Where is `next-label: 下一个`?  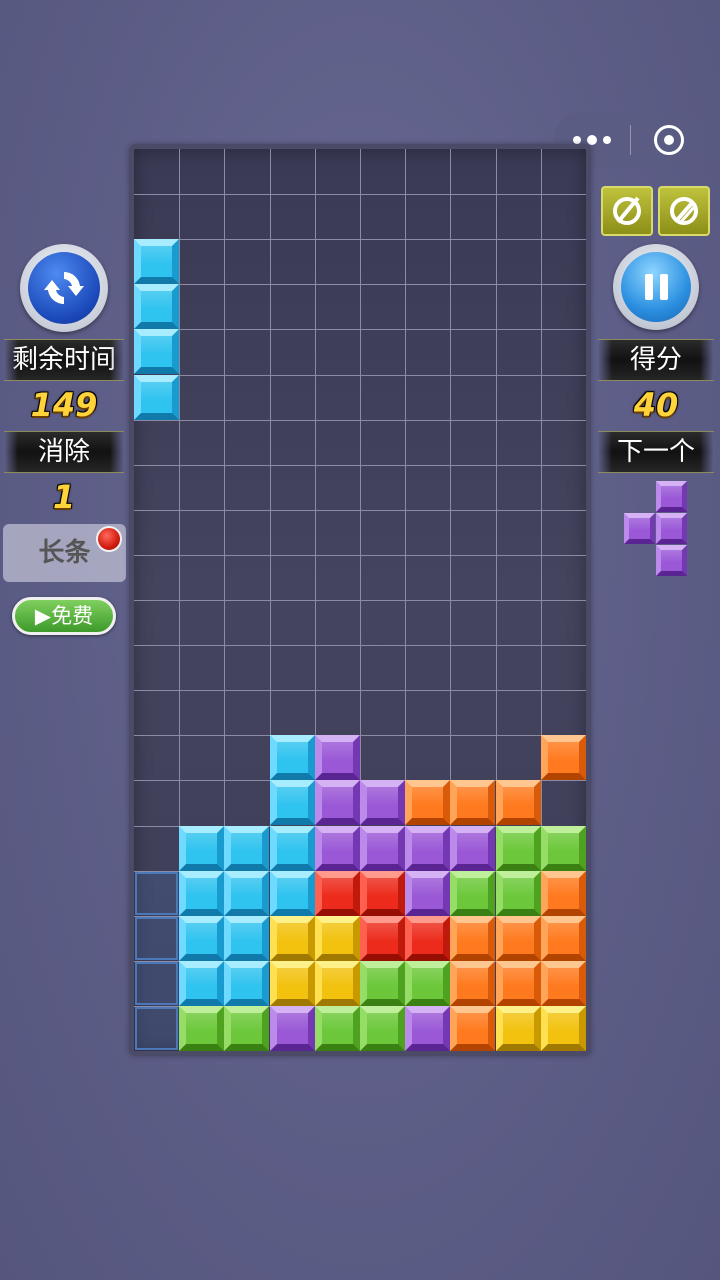
next-label: 下一个 is located at coordinates (656, 452).